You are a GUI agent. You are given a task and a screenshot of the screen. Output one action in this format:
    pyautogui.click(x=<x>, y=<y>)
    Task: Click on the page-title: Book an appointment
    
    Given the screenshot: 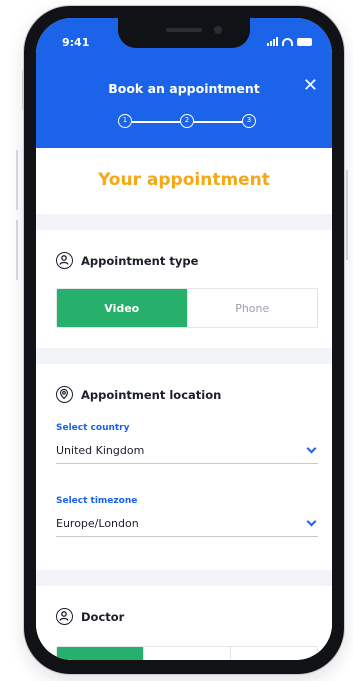 What is the action you would take?
    pyautogui.click(x=184, y=88)
    